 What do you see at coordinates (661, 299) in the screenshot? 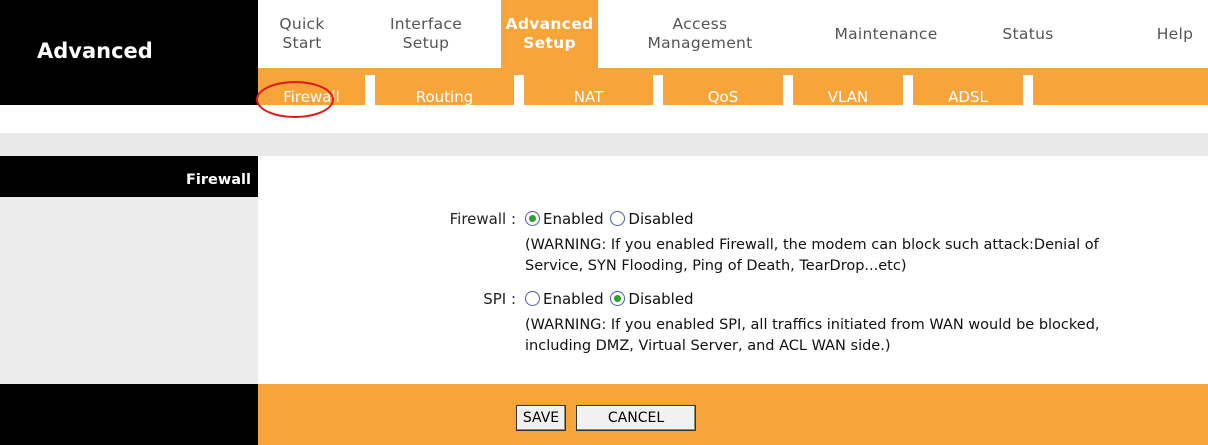
I see `spi-disabled-label: Disabled` at bounding box center [661, 299].